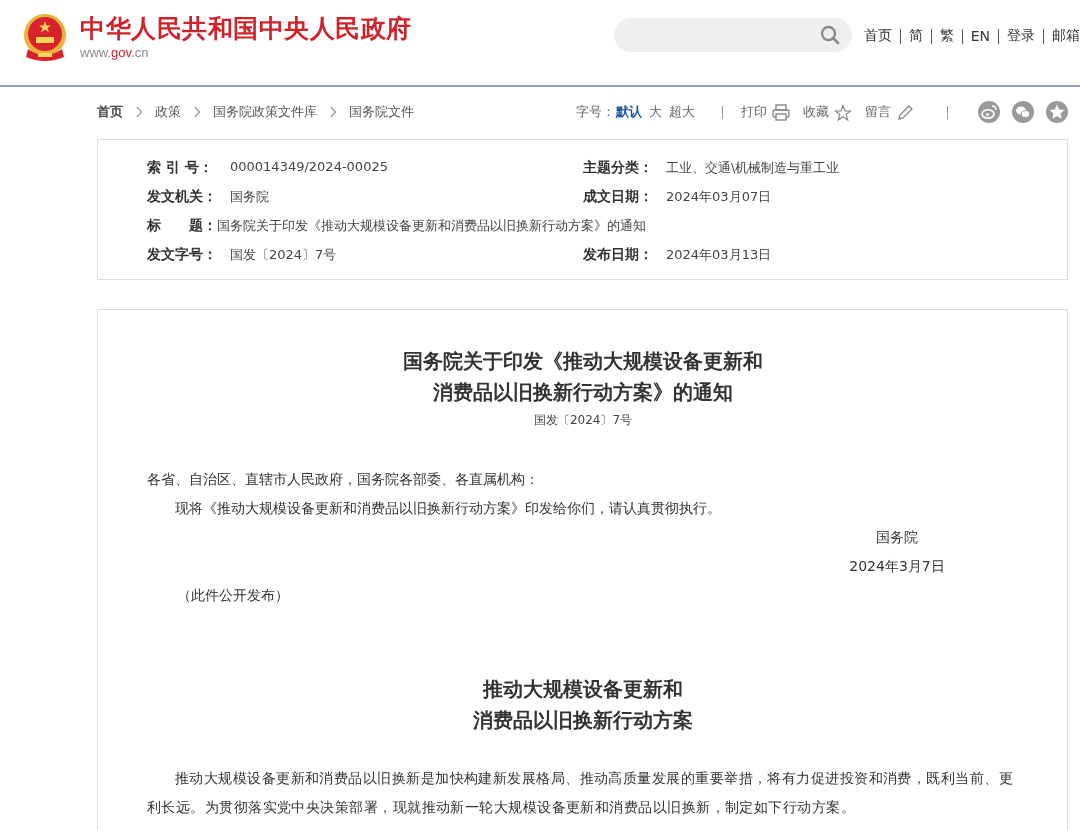 The image size is (1080, 830). Describe the element at coordinates (583, 392) in the screenshot. I see `document-title: 消费品以旧换新行动方案》的通知` at that location.